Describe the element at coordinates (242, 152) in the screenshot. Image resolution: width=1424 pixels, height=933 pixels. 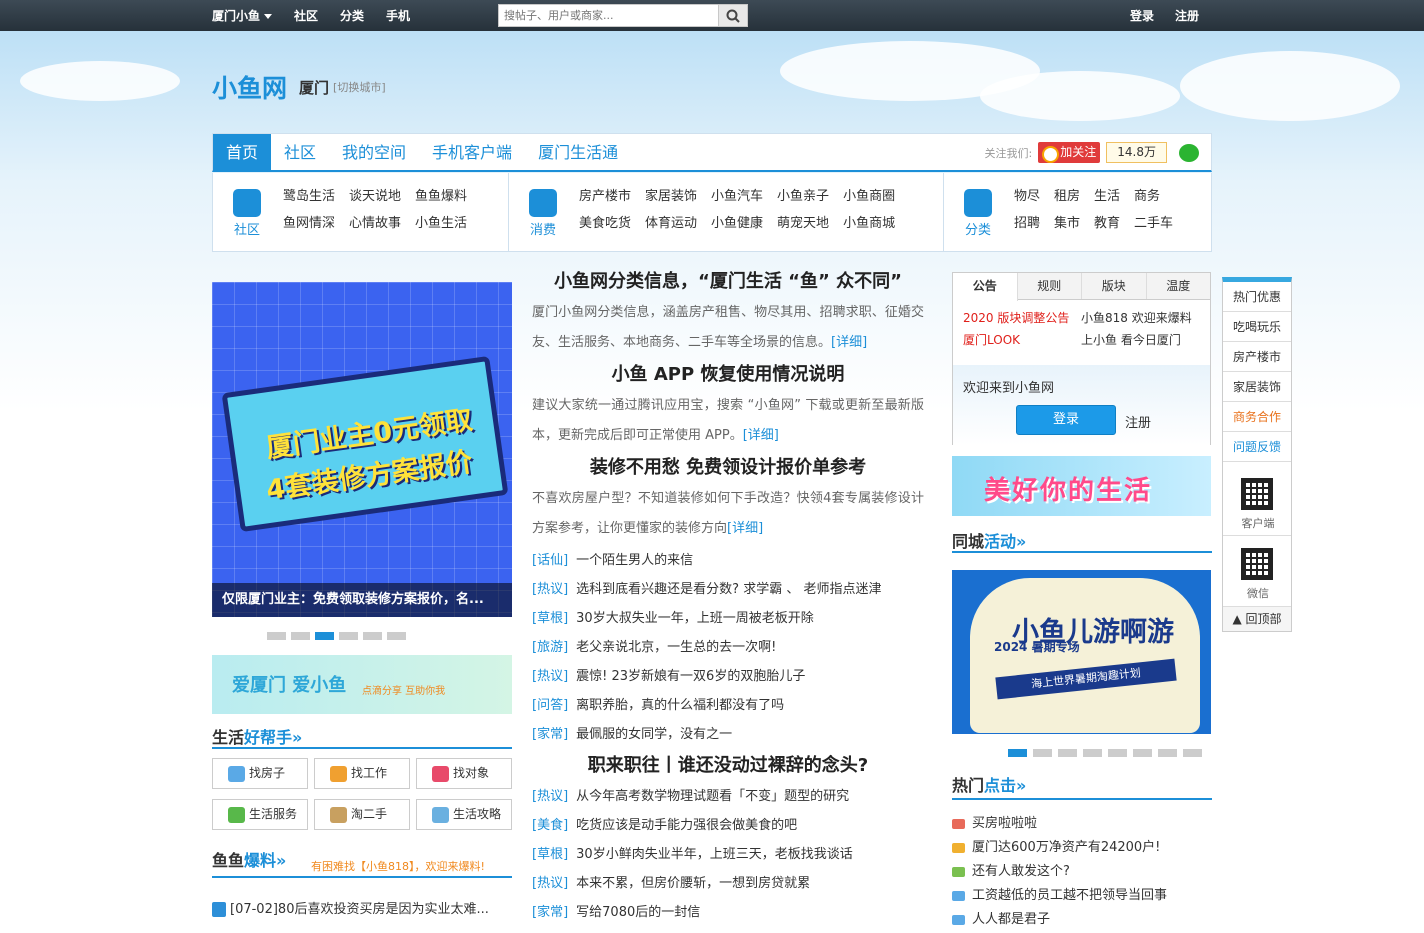
I see `tab-home: 首页` at that location.